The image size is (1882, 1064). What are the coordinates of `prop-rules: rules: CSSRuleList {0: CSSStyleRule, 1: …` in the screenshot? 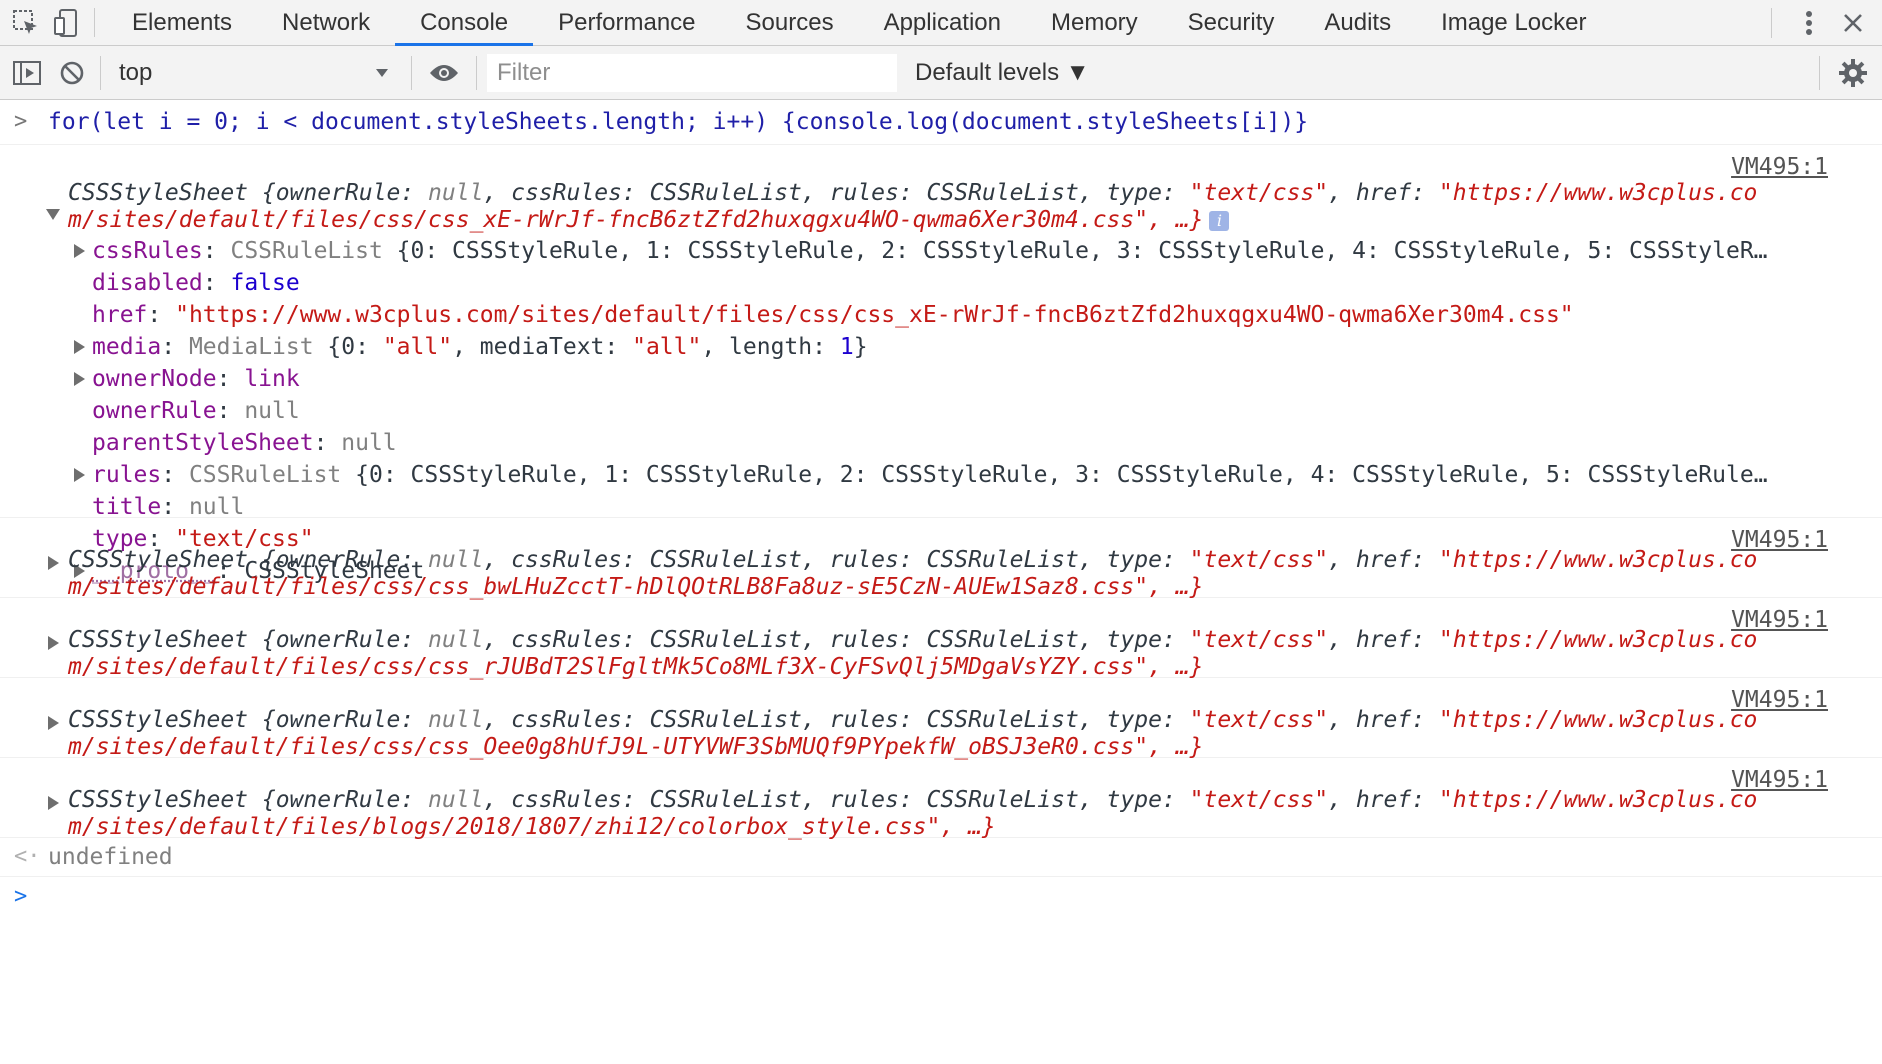 It's located at (941, 475).